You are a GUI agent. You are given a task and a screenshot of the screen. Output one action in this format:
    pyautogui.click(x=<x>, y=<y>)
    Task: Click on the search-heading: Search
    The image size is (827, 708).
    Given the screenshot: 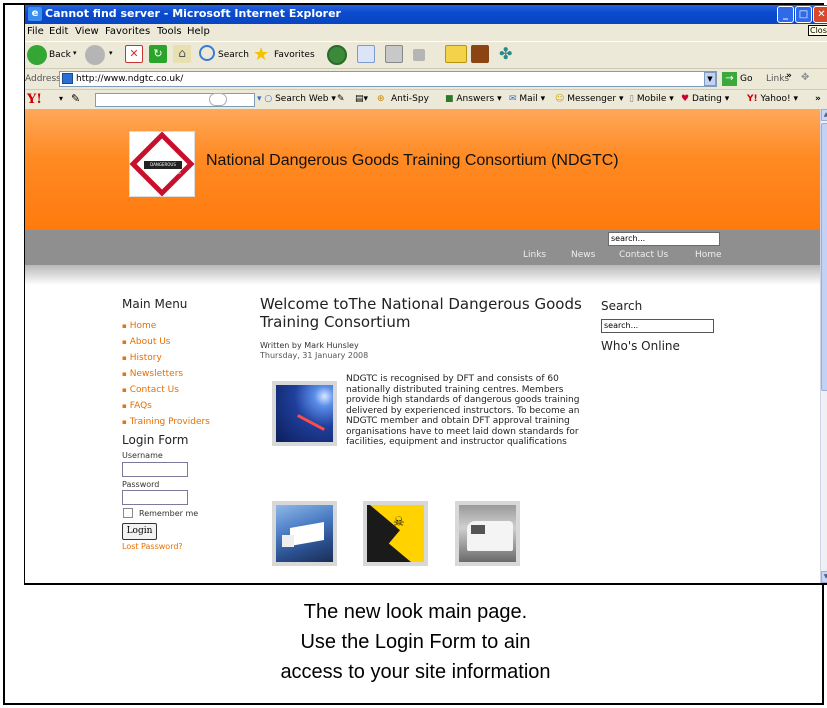 What is the action you would take?
    pyautogui.click(x=622, y=306)
    